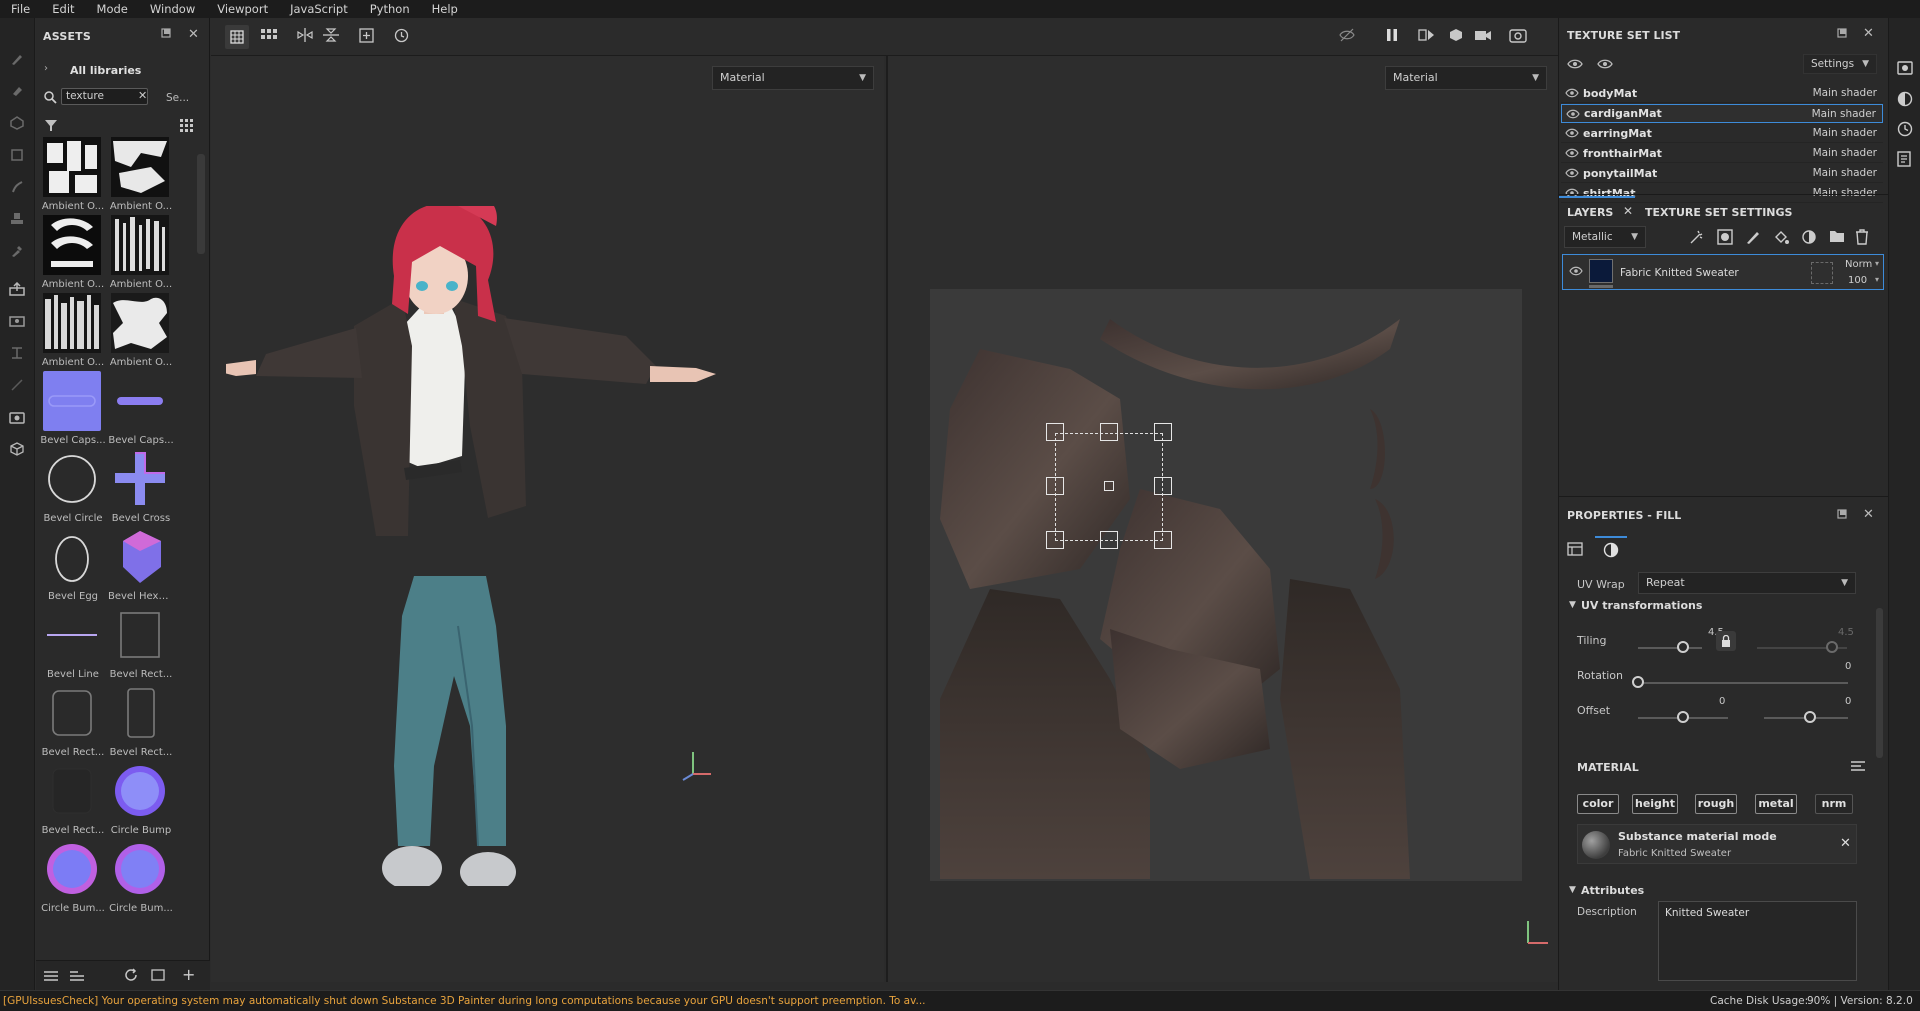  Describe the element at coordinates (242, 9) in the screenshot. I see `menu-viewport: Viewport` at that location.